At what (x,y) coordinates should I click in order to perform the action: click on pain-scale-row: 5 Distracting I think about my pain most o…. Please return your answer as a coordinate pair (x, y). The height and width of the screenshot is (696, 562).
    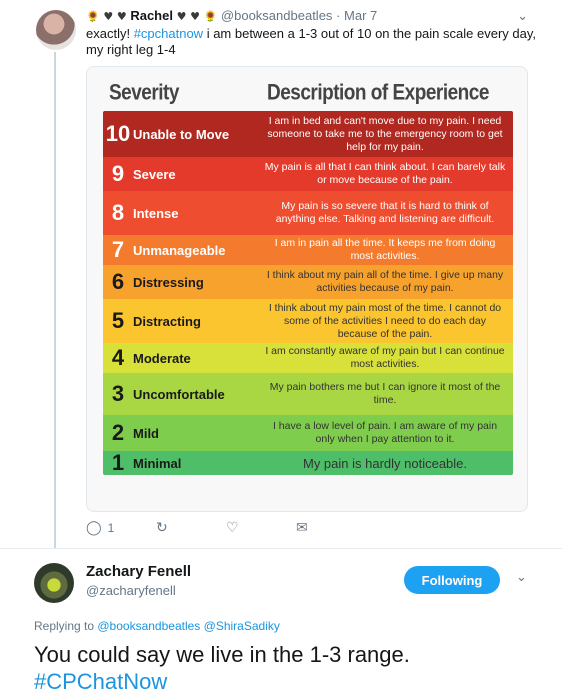
    Looking at the image, I should click on (308, 321).